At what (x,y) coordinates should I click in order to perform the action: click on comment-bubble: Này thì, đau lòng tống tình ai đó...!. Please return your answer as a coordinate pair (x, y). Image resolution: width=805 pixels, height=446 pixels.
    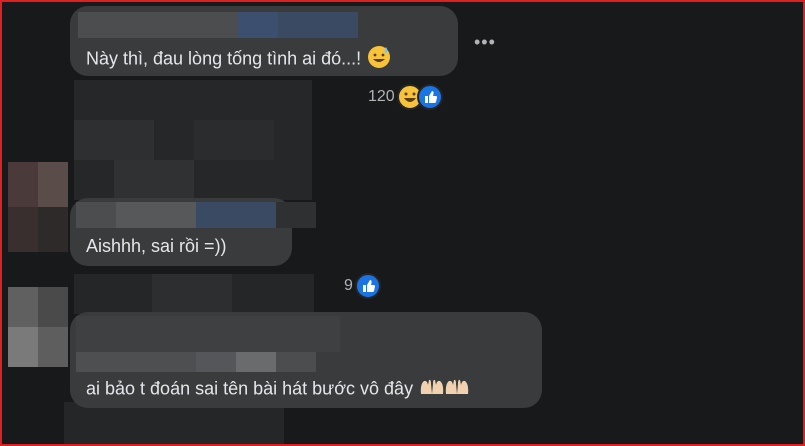
    Looking at the image, I should click on (264, 41).